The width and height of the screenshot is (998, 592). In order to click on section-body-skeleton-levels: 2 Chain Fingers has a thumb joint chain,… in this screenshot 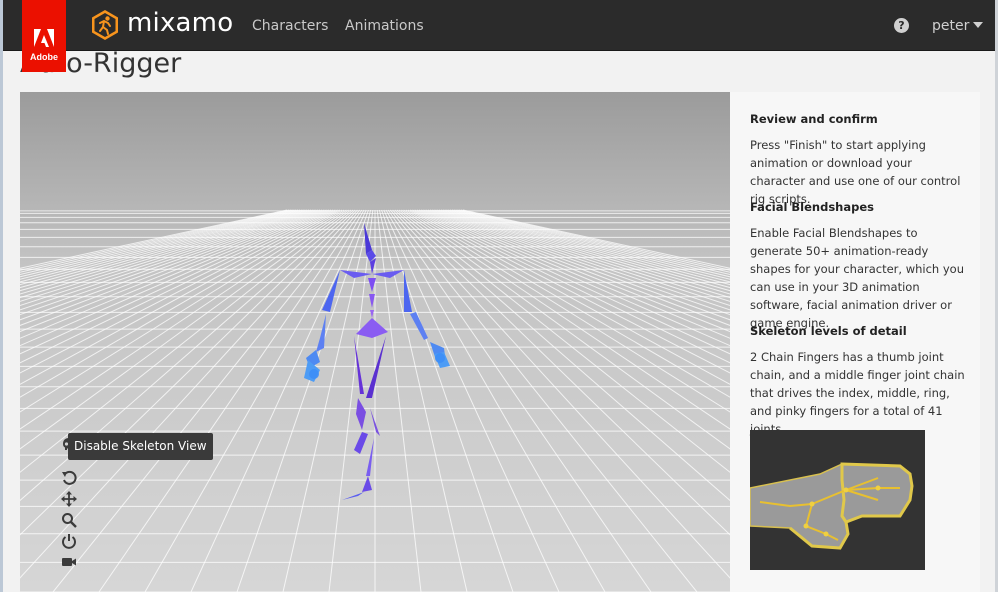, I will do `click(857, 393)`.